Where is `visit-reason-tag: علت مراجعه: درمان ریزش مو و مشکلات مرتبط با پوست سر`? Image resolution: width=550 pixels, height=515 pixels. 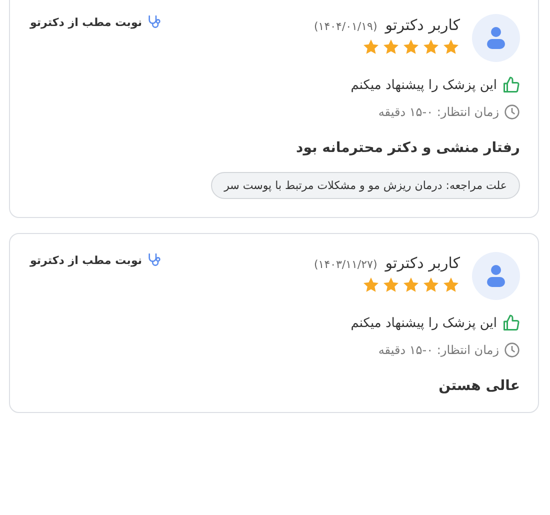
visit-reason-tag: علت مراجعه: درمان ریزش مو و مشکلات مرتبط با پوست سر is located at coordinates (365, 185).